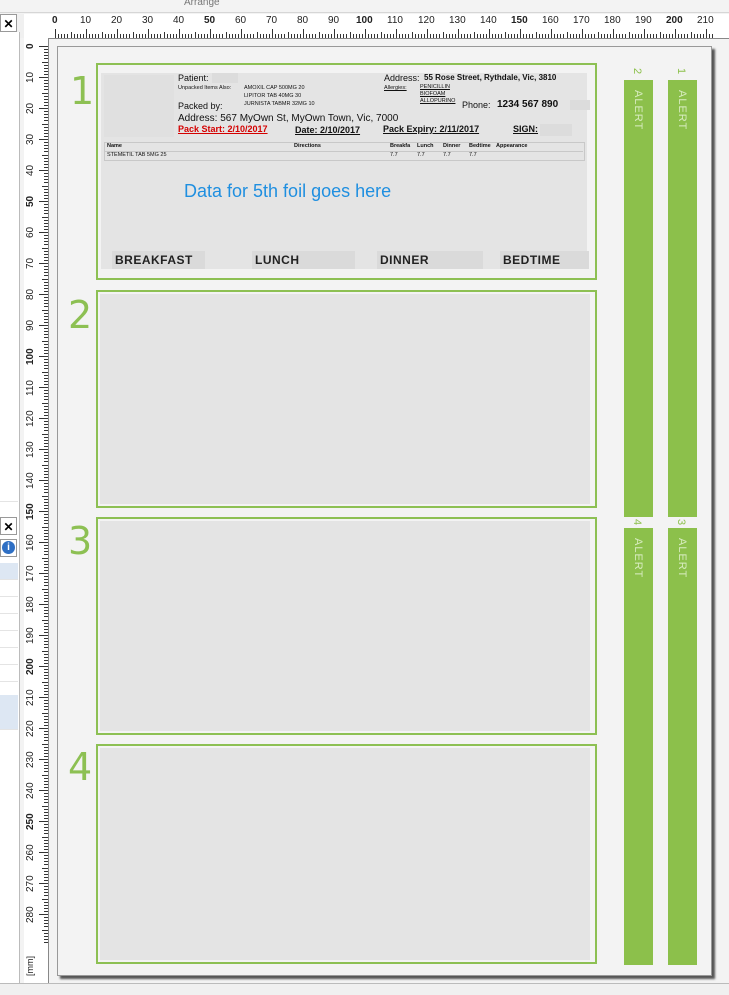  I want to click on unpacked-item: JURNISTA TABMR 32MG 10, so click(279, 104).